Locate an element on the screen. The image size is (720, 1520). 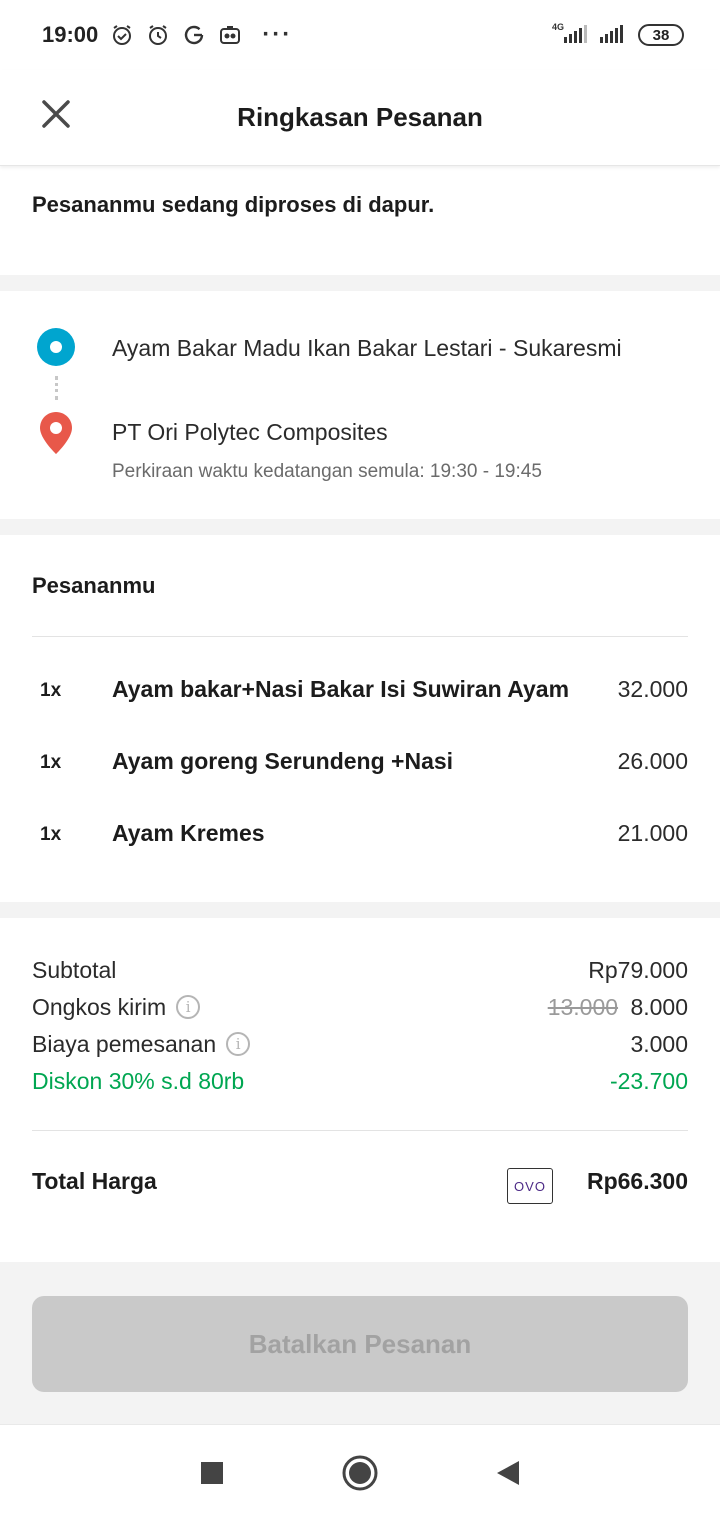
summary-divider is located at coordinates (360, 1130).